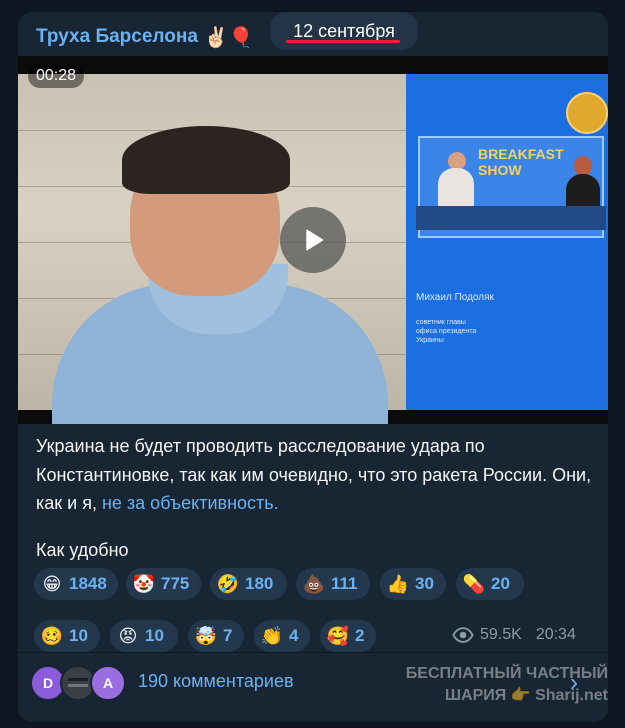 The width and height of the screenshot is (625, 728). I want to click on play-button, so click(313, 240).